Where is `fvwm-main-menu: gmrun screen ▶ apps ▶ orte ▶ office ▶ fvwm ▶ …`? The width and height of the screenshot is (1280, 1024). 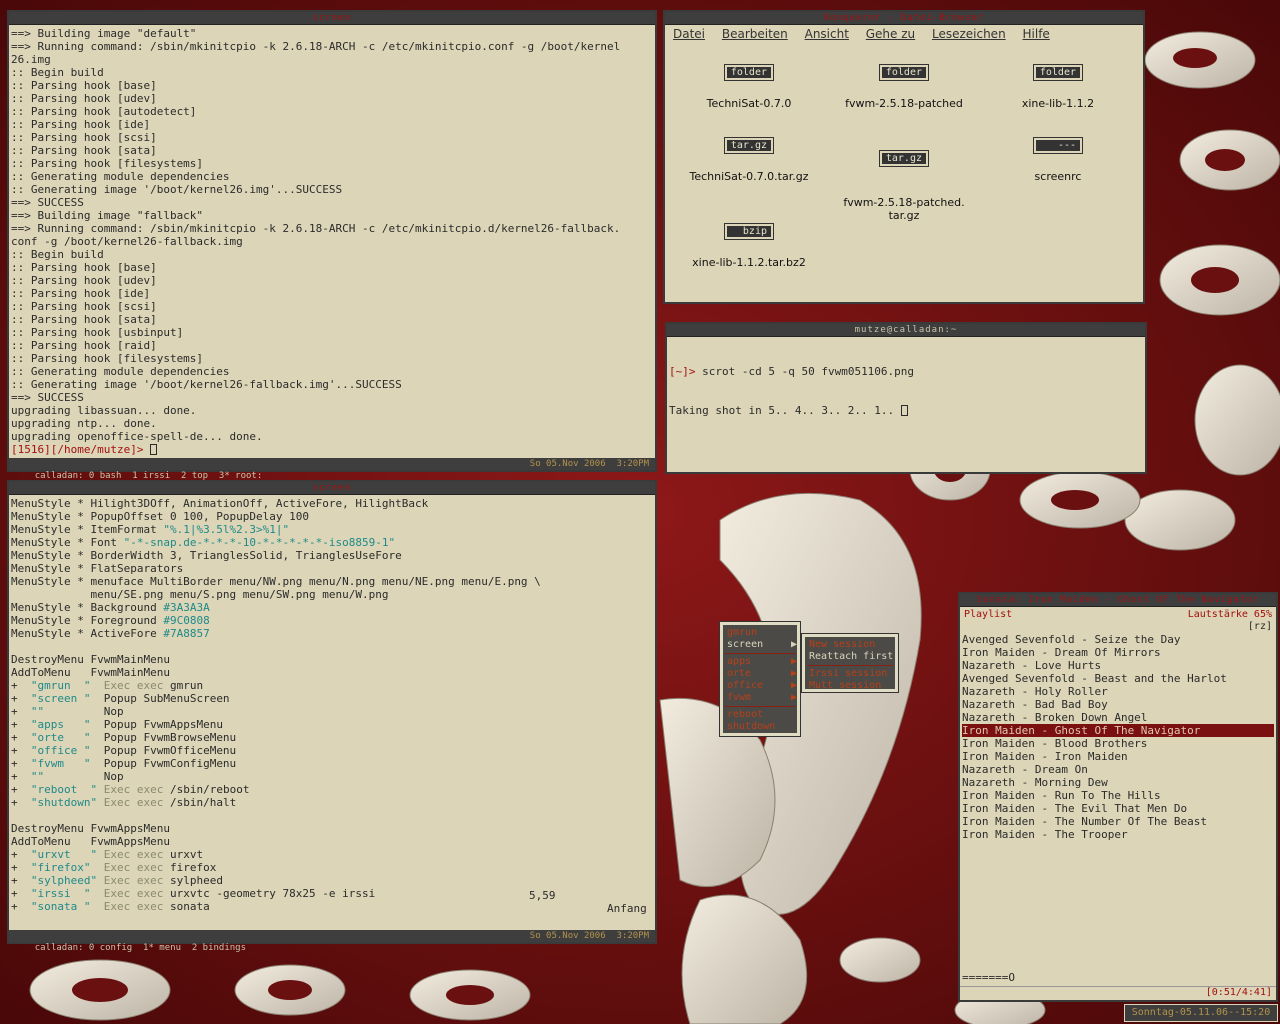
fvwm-main-menu: gmrun screen ▶ apps ▶ orte ▶ office ▶ fvwm ▶ … is located at coordinates (760, 679).